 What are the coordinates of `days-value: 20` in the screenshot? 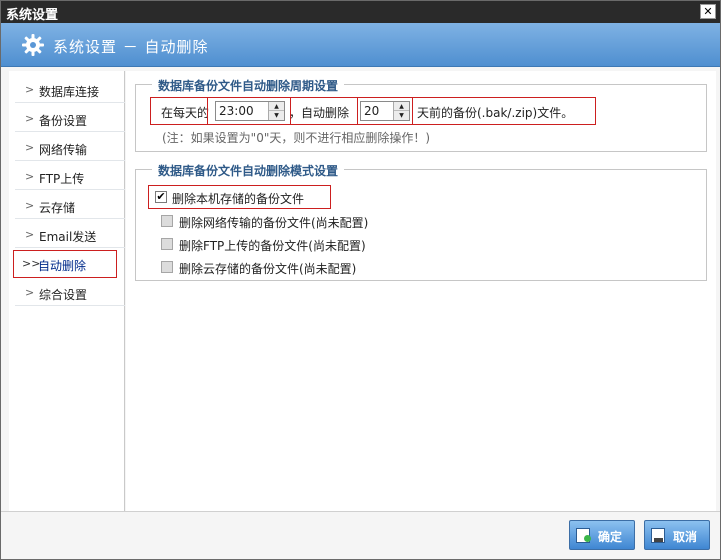 It's located at (372, 111).